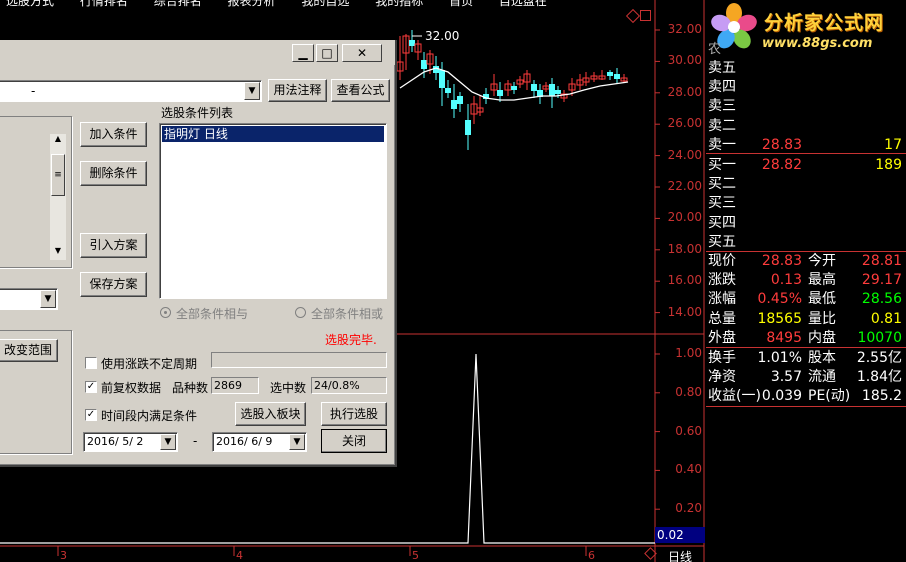 This screenshot has width=906, height=562. Describe the element at coordinates (91, 415) in the screenshot. I see `time-condition-checkbox: ✓` at that location.